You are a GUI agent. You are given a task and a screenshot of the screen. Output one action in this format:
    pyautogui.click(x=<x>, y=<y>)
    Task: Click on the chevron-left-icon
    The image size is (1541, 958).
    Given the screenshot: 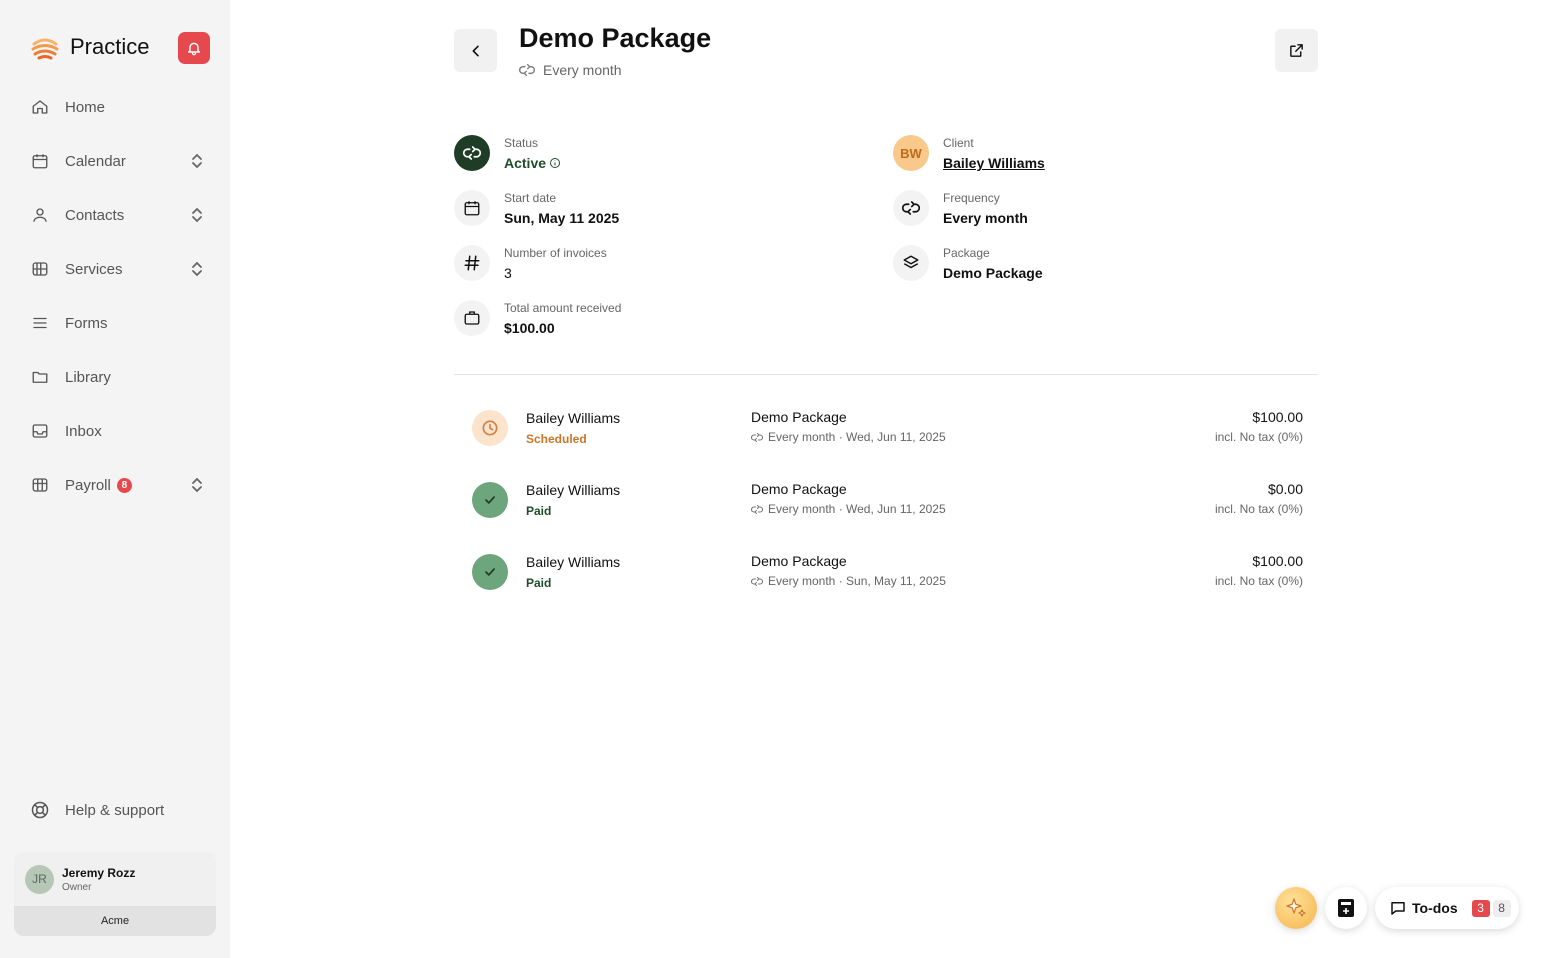 What is the action you would take?
    pyautogui.click(x=475, y=50)
    